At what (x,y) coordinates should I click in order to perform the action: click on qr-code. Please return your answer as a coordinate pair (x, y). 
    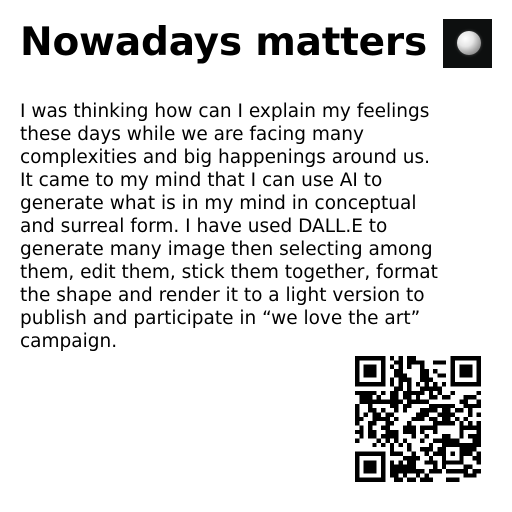
    Looking at the image, I should click on (418, 419).